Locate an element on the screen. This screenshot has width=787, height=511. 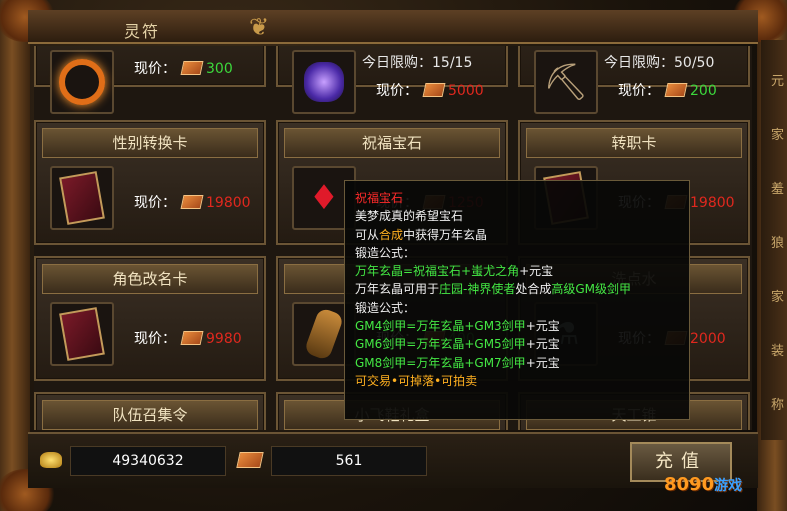
tooltip-segment: 高级GM级剑甲 is located at coordinates (591, 289).